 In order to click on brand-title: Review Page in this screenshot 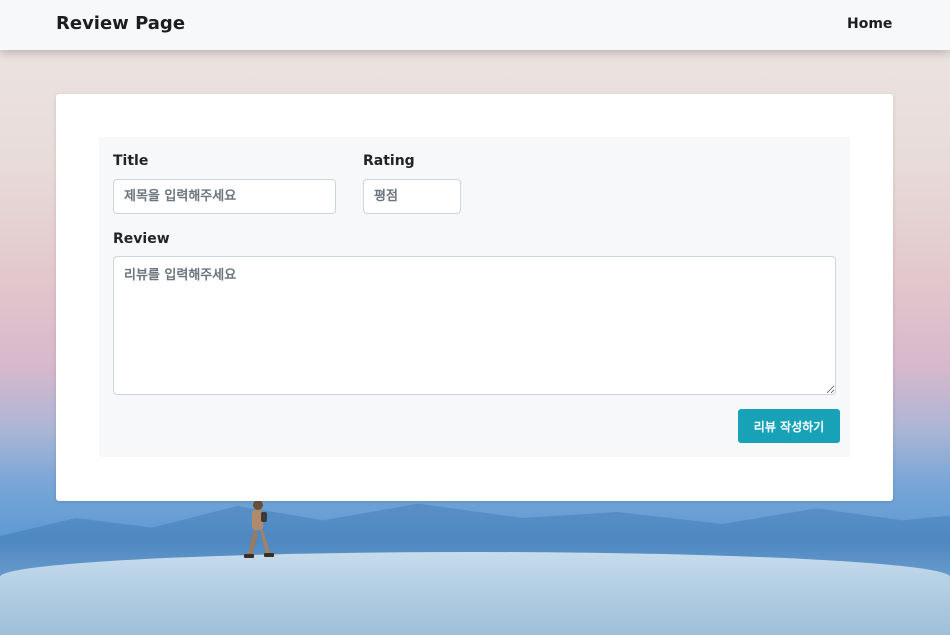, I will do `click(120, 23)`.